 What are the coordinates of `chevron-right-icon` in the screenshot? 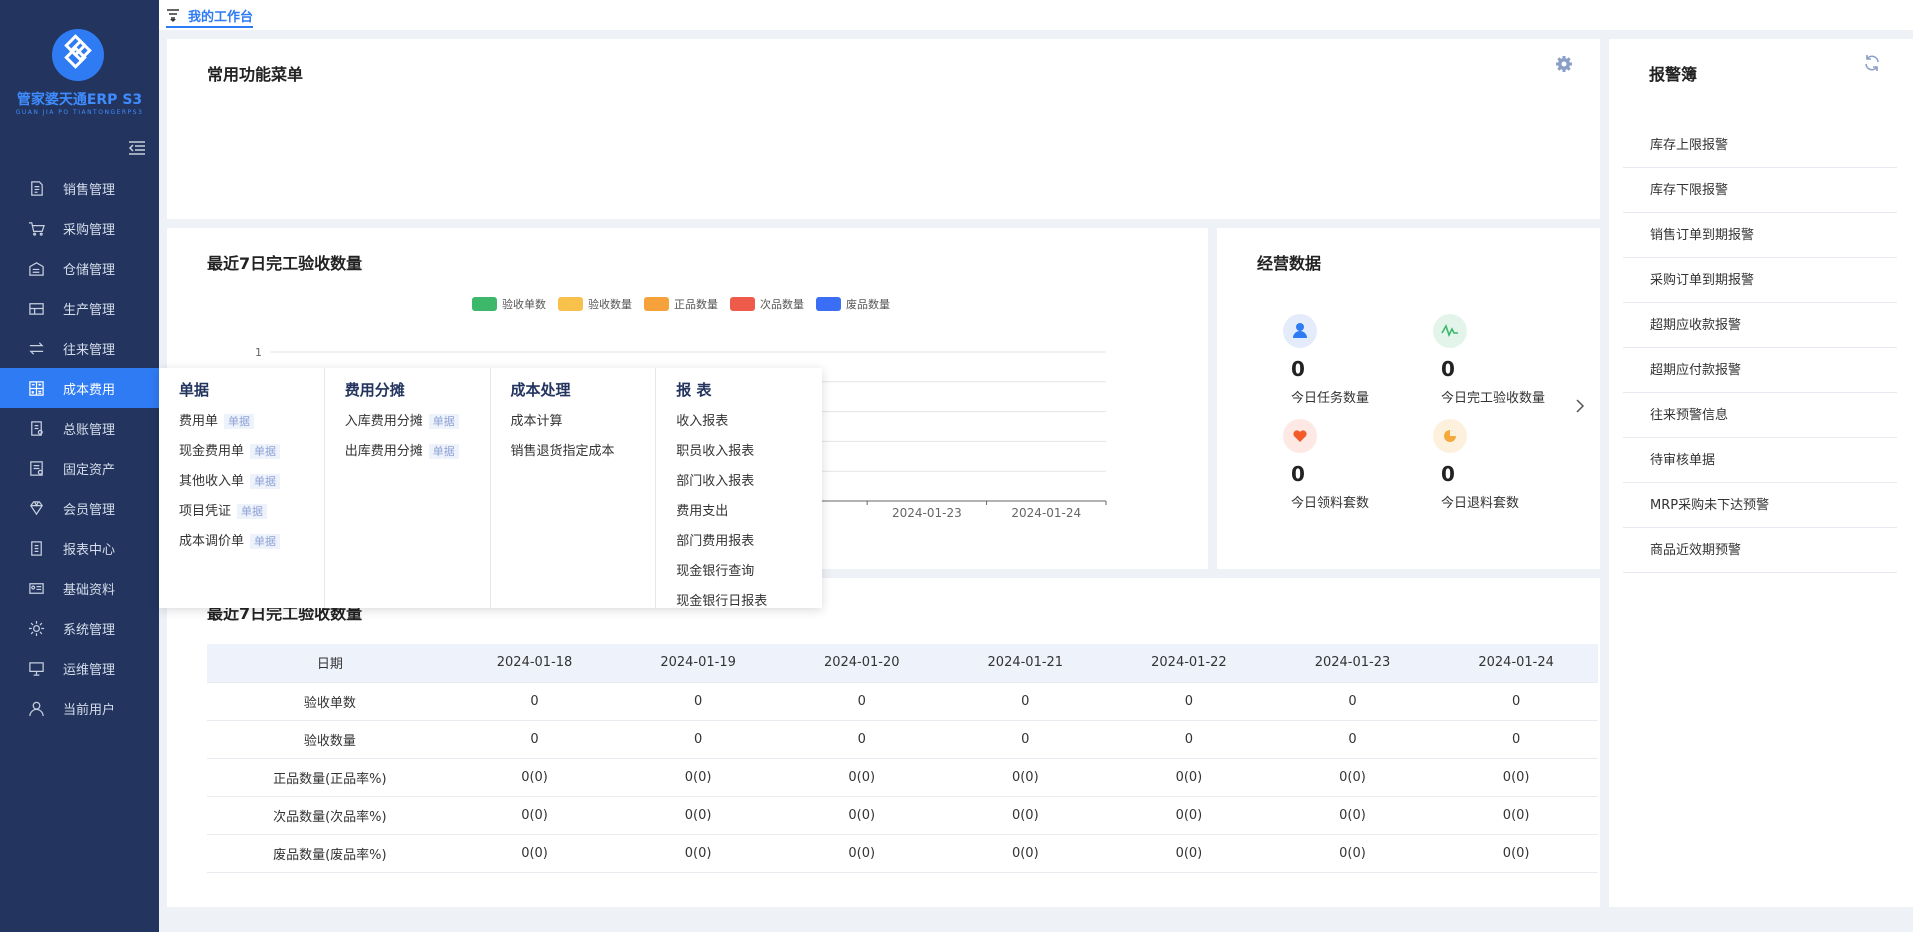 It's located at (1580, 408).